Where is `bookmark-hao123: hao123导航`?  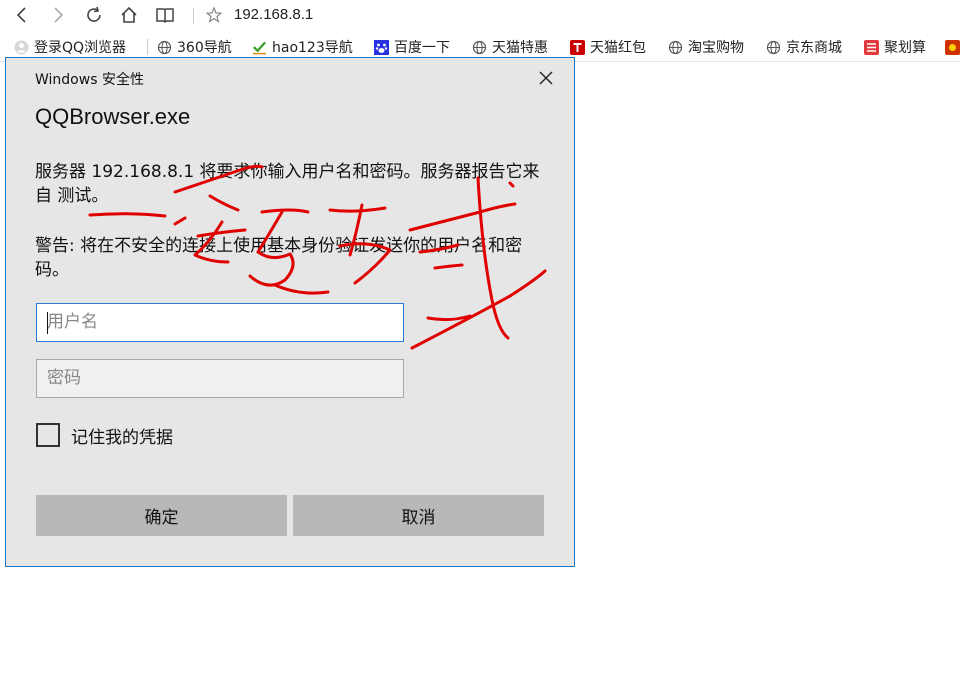 bookmark-hao123: hao123导航 is located at coordinates (302, 47).